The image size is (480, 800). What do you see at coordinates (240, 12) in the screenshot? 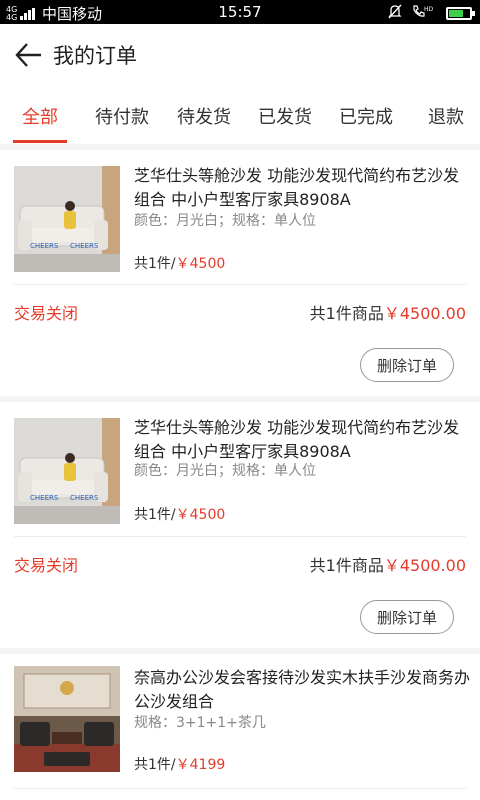
I see `status-bar: 4G 4G 中国移动 15:57 HD` at bounding box center [240, 12].